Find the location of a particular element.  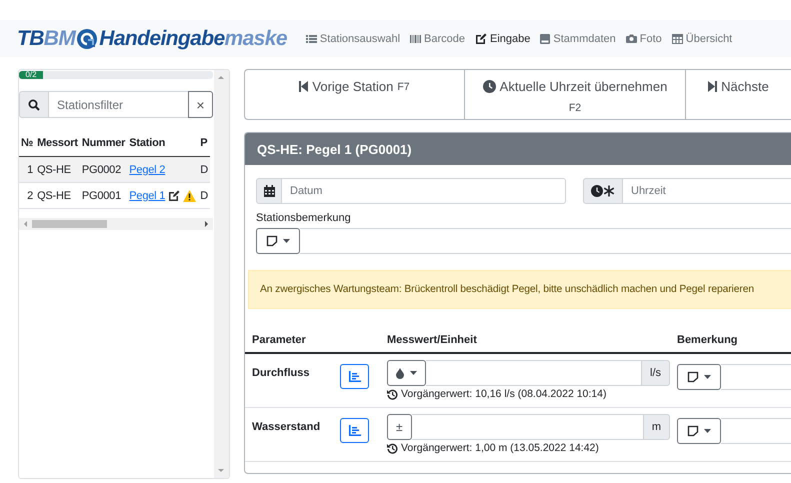

station-link: Pegel 1 is located at coordinates (147, 196).